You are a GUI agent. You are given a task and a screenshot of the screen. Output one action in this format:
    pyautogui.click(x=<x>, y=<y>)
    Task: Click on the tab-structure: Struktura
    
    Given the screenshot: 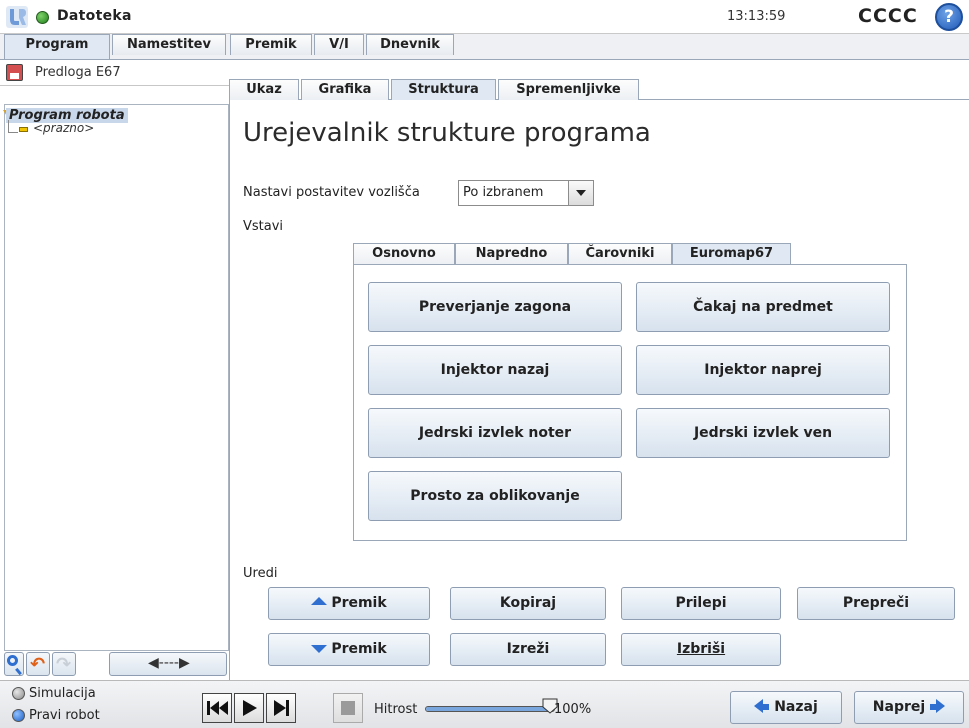 What is the action you would take?
    pyautogui.click(x=443, y=89)
    